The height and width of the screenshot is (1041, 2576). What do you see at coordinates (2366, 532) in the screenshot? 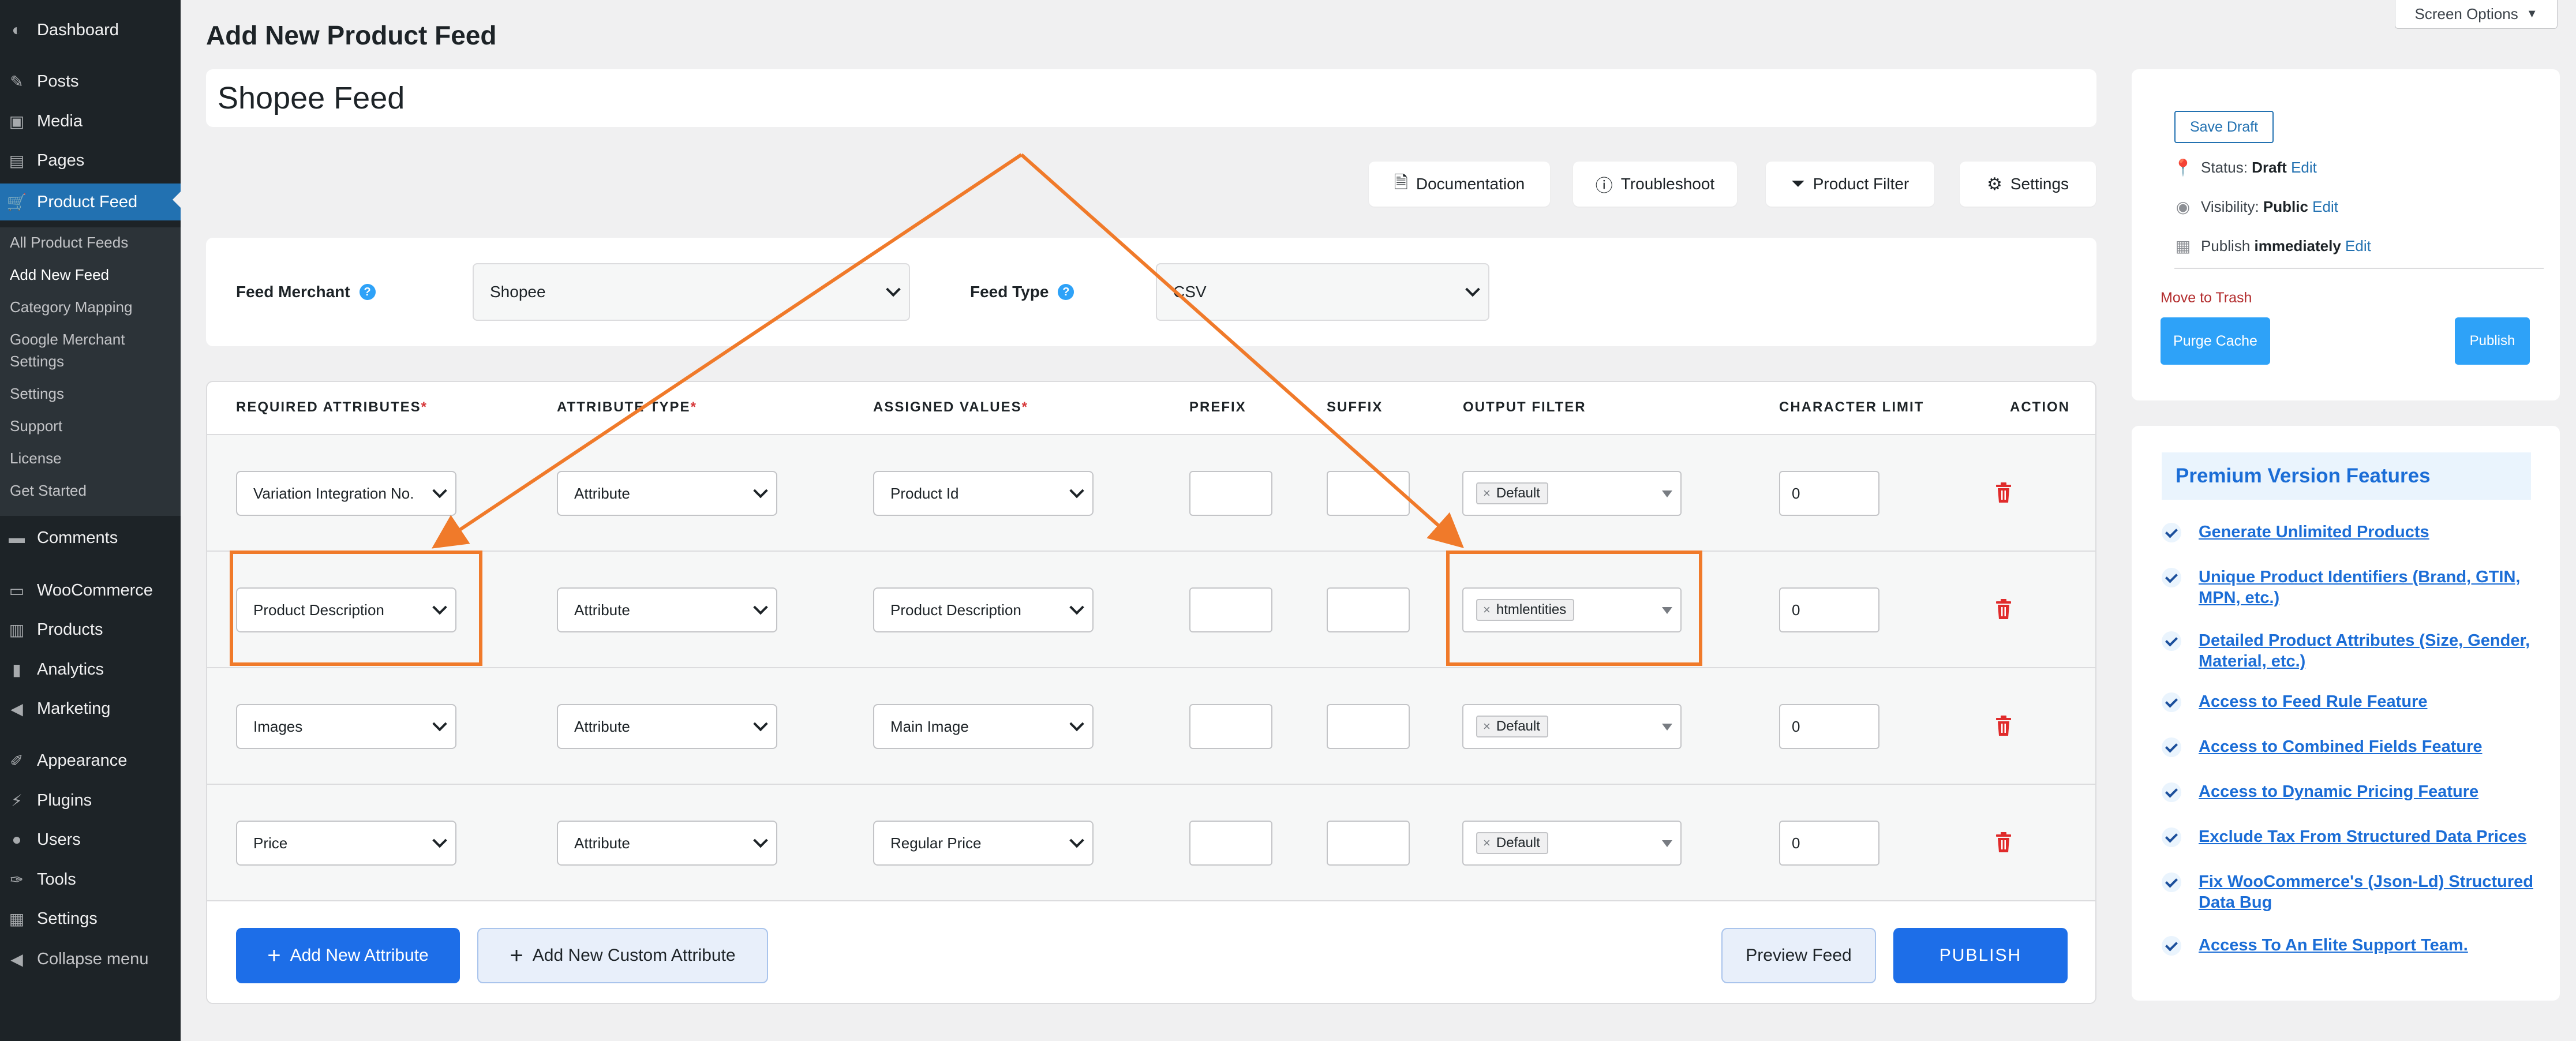
I see `premium-feature-link: Generate Unlimited Products` at bounding box center [2366, 532].